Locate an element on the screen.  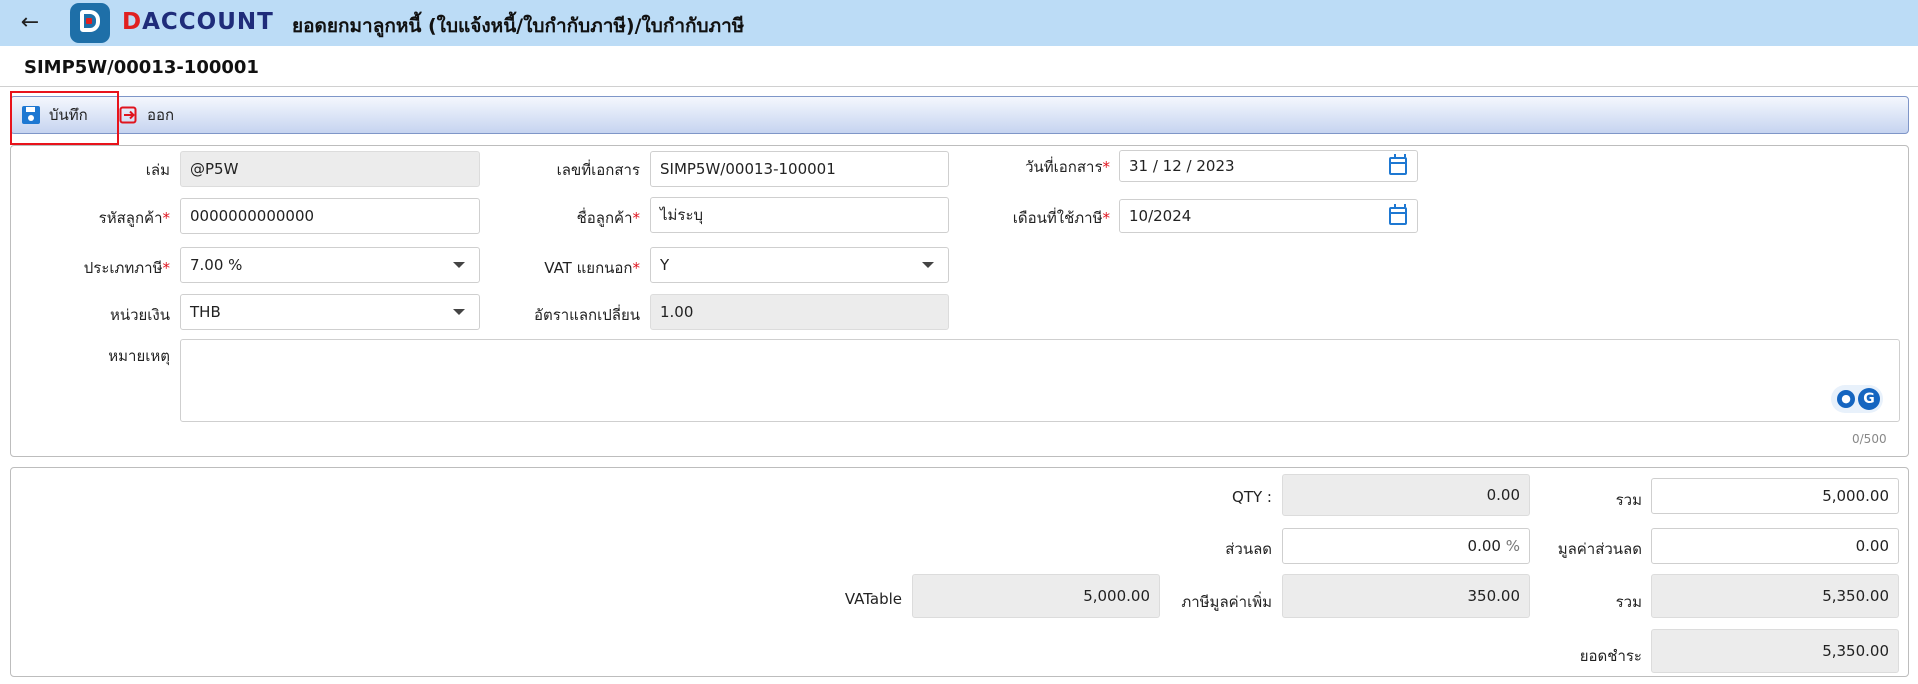
exit-icon is located at coordinates (128, 115).